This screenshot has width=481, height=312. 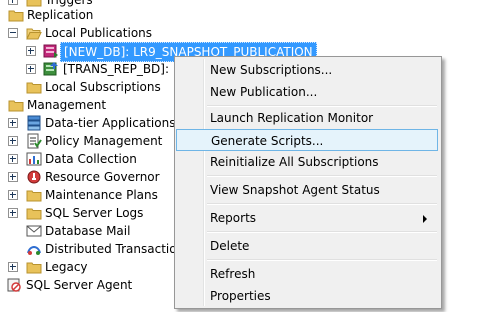 I want to click on tree-node-label: Replication, so click(x=60, y=15).